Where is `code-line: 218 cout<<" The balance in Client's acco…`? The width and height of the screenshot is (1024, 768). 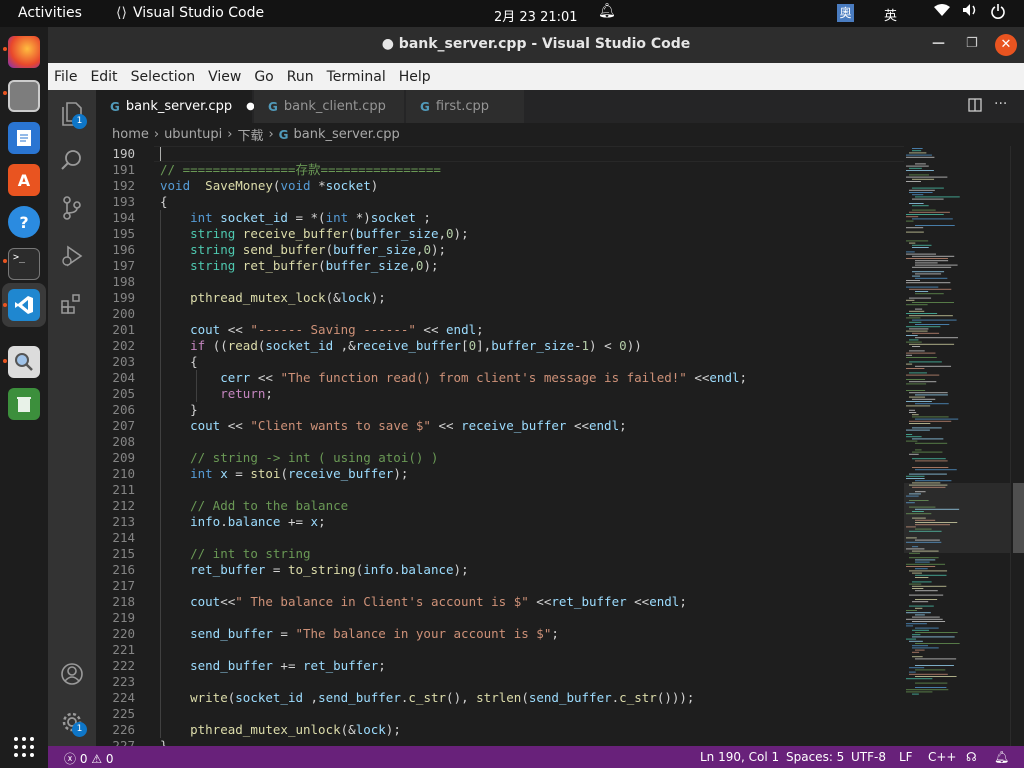 code-line: 218 cout<<" The balance in Client's acco… is located at coordinates (500, 602).